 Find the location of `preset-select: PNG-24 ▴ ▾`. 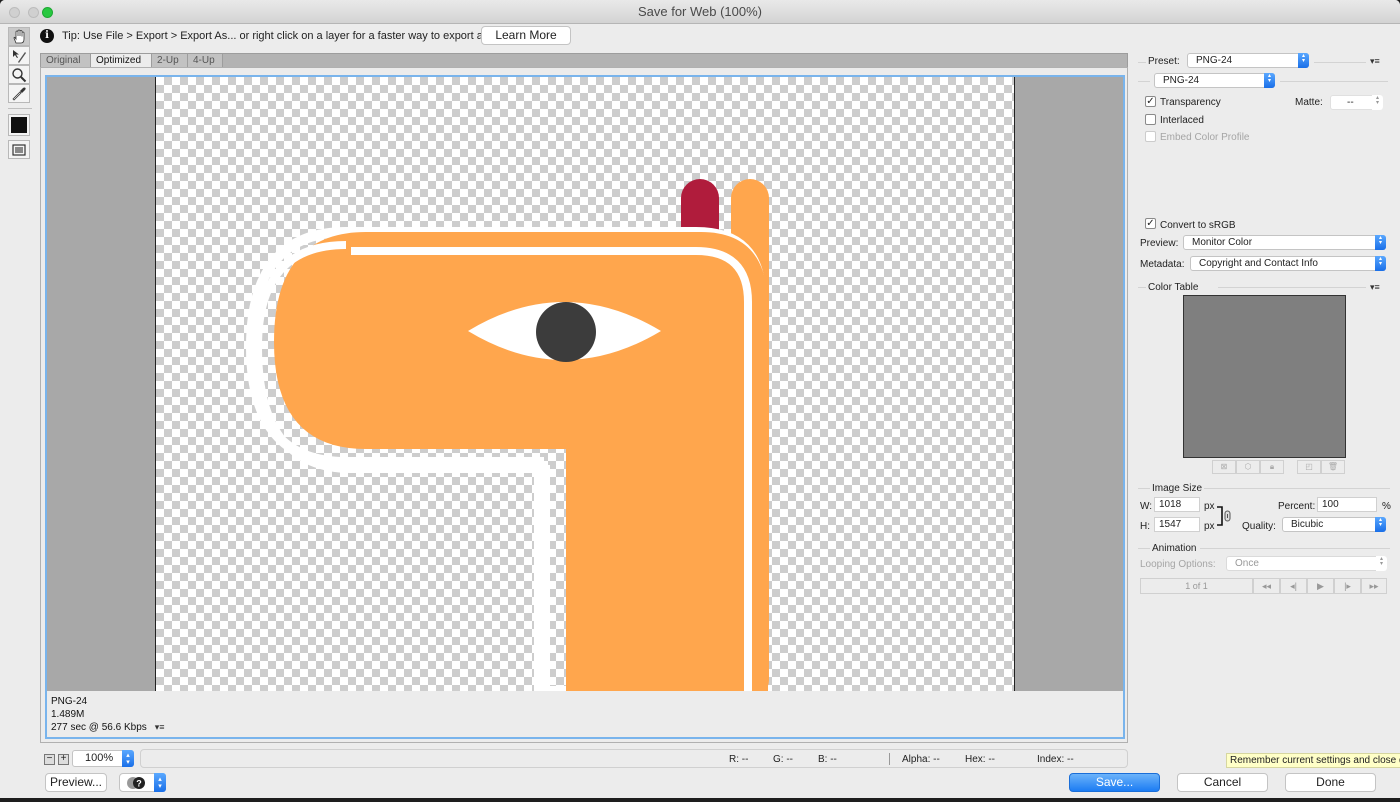

preset-select: PNG-24 ▴ ▾ is located at coordinates (1248, 60).